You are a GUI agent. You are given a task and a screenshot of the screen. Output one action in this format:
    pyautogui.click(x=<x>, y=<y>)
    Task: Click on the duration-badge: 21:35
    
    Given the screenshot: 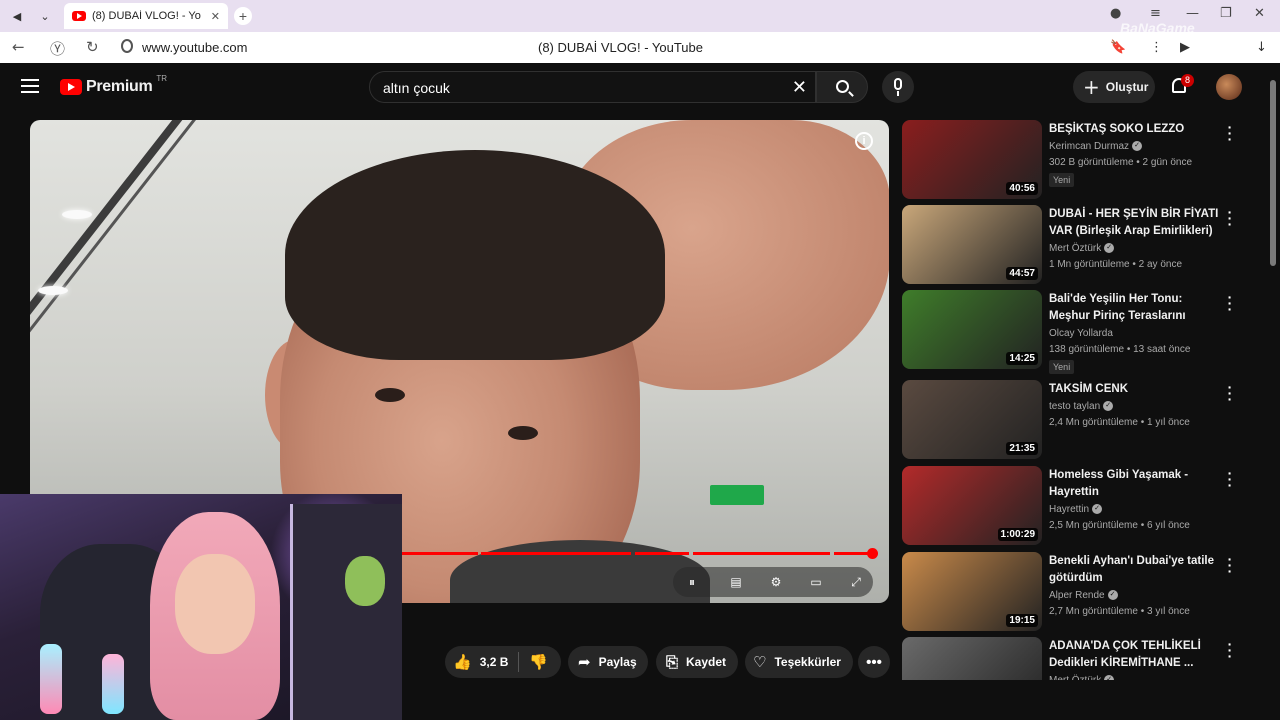 What is the action you would take?
    pyautogui.click(x=1022, y=448)
    